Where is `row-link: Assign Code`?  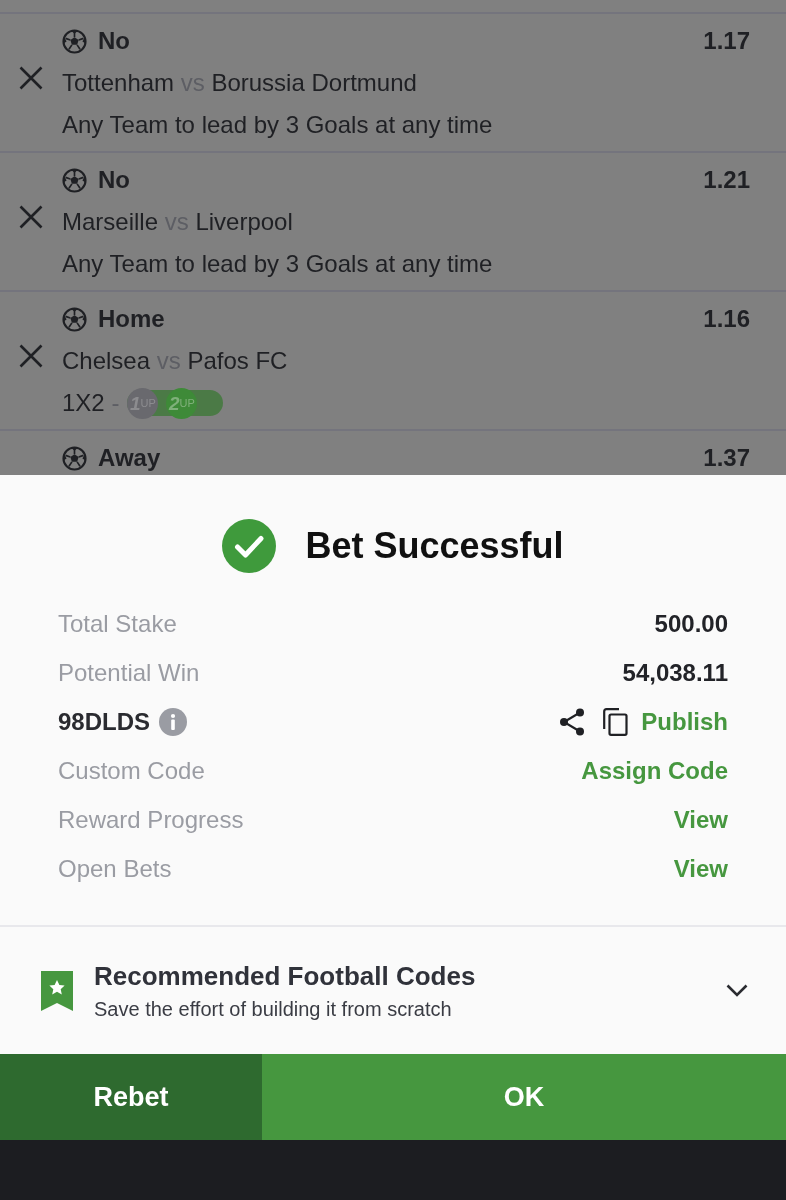
row-link: Assign Code is located at coordinates (654, 770).